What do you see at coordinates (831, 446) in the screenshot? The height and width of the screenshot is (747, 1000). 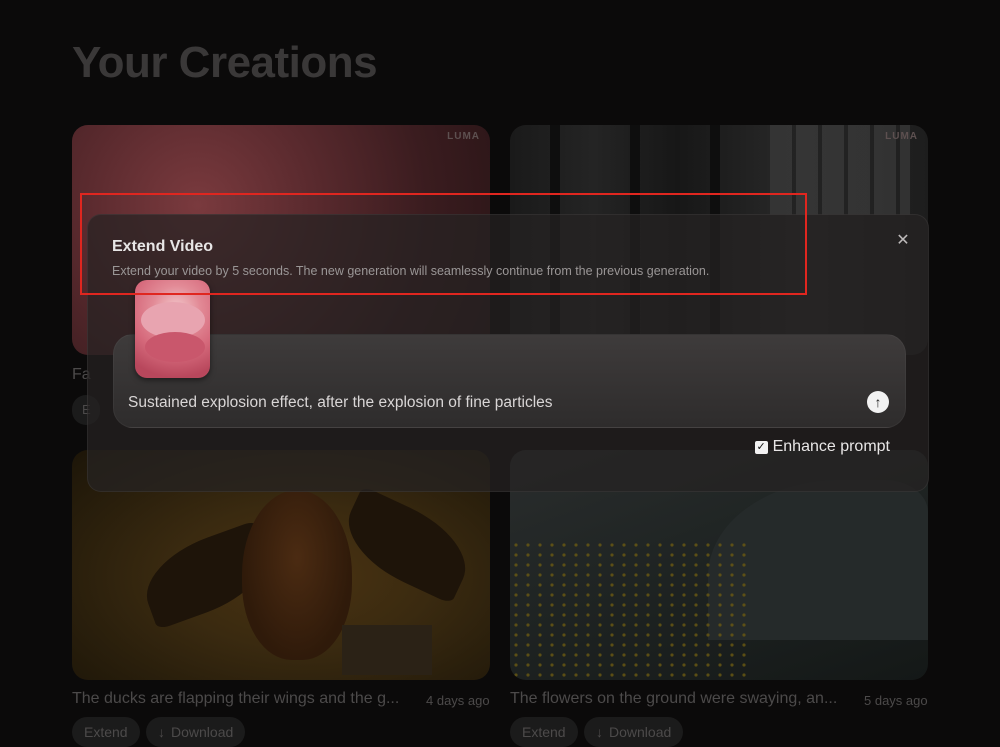 I see `enhance-prompt-label: Enhance prompt` at bounding box center [831, 446].